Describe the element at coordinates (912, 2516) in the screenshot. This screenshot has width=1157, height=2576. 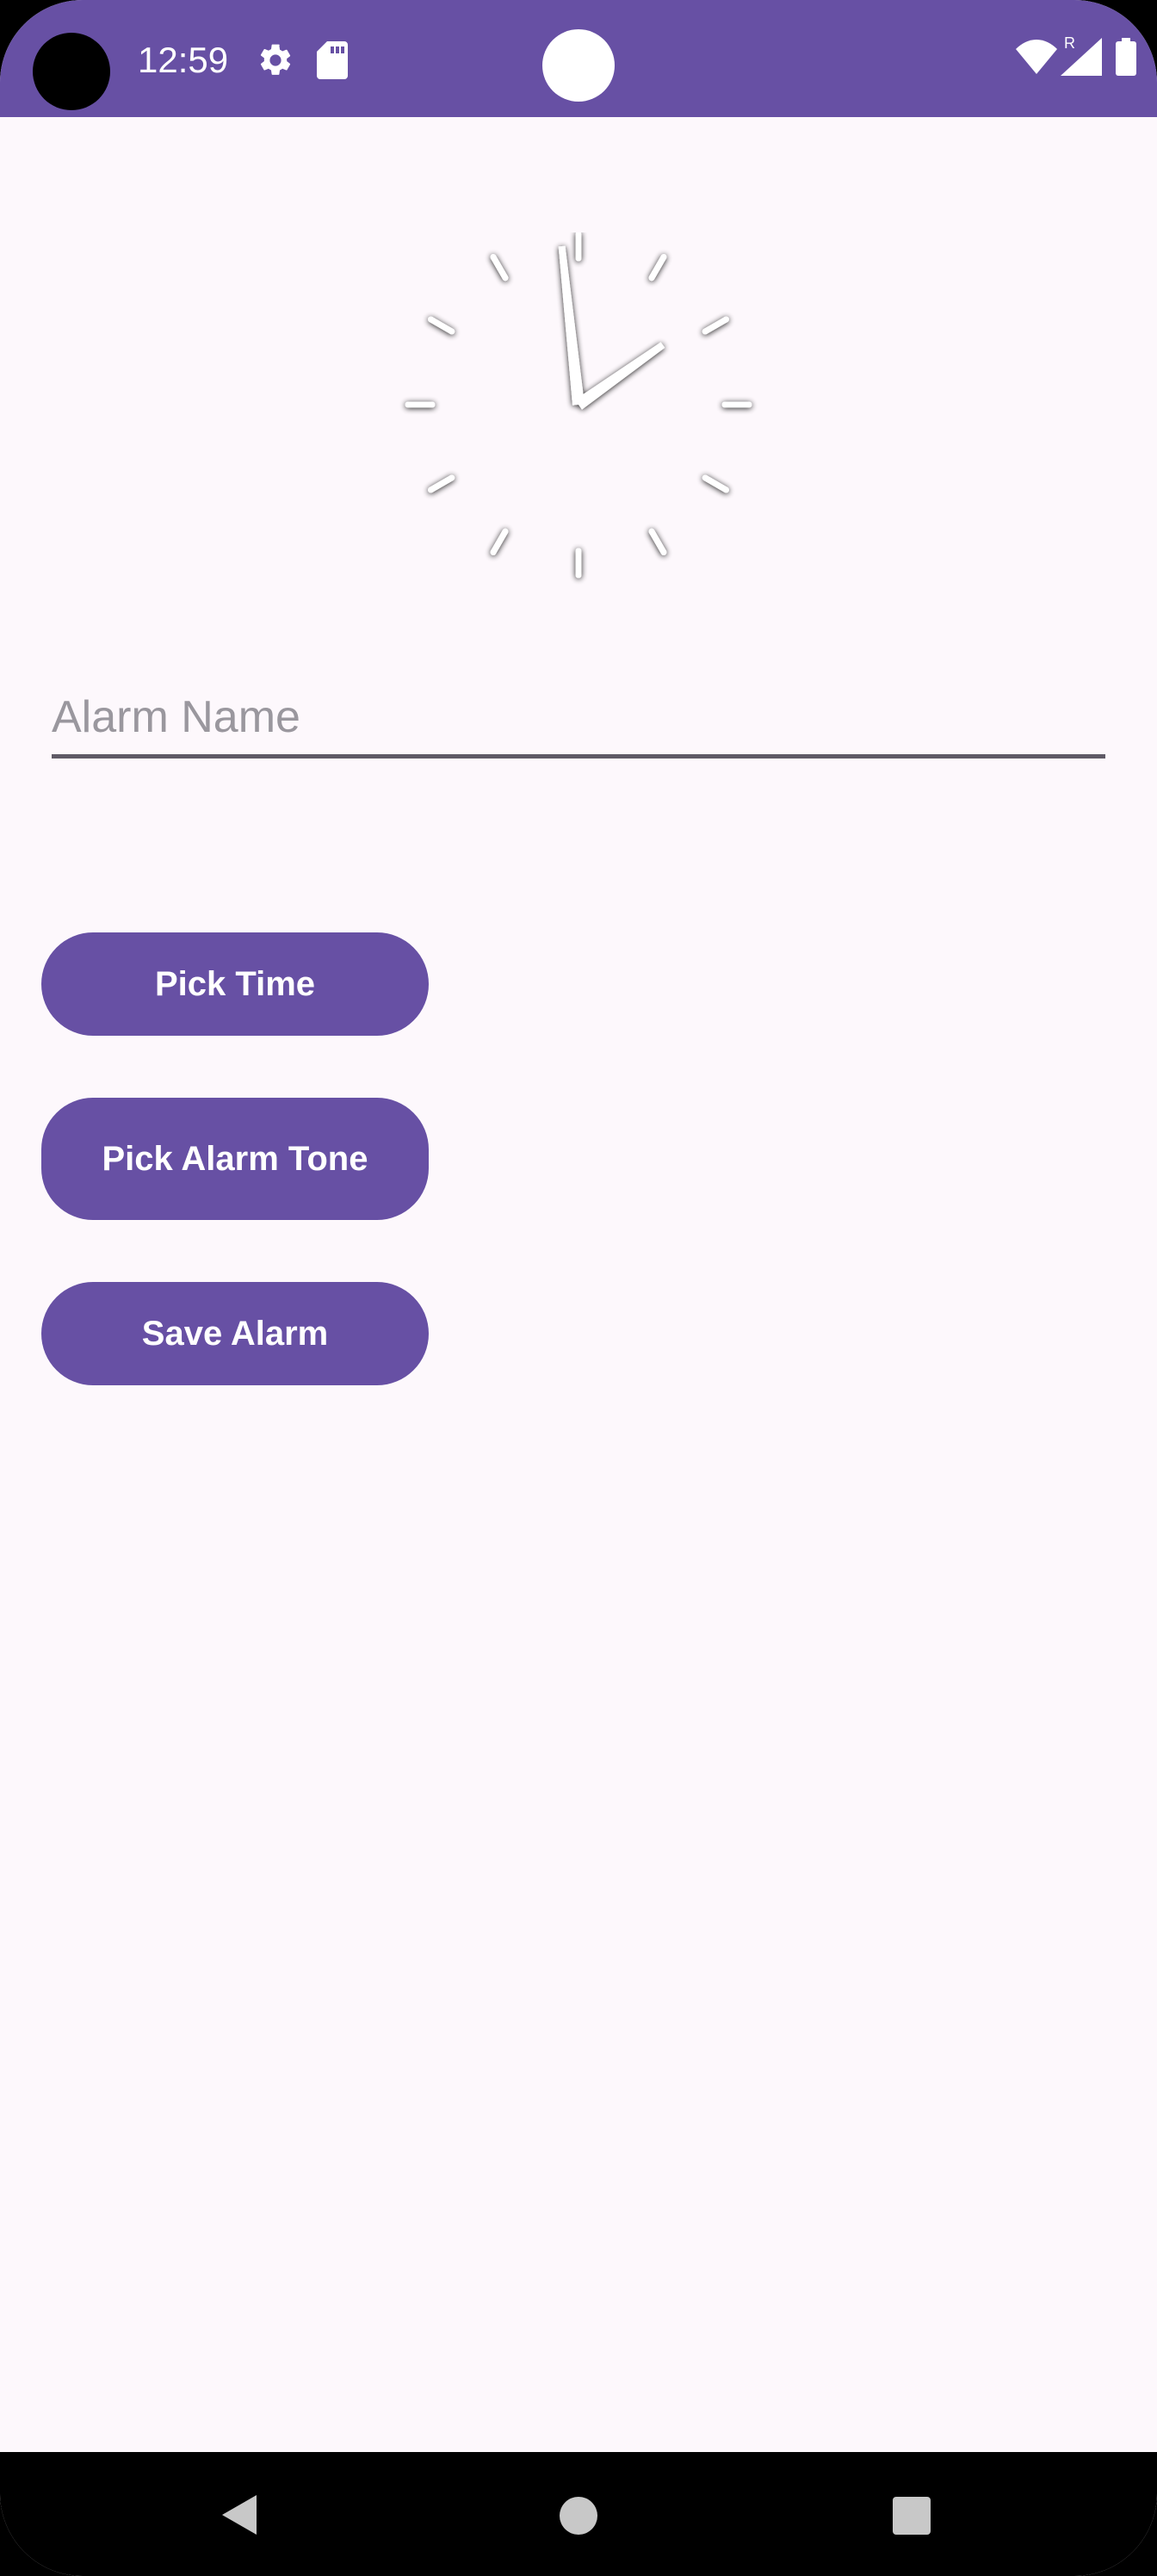
I see `recents-icon` at that location.